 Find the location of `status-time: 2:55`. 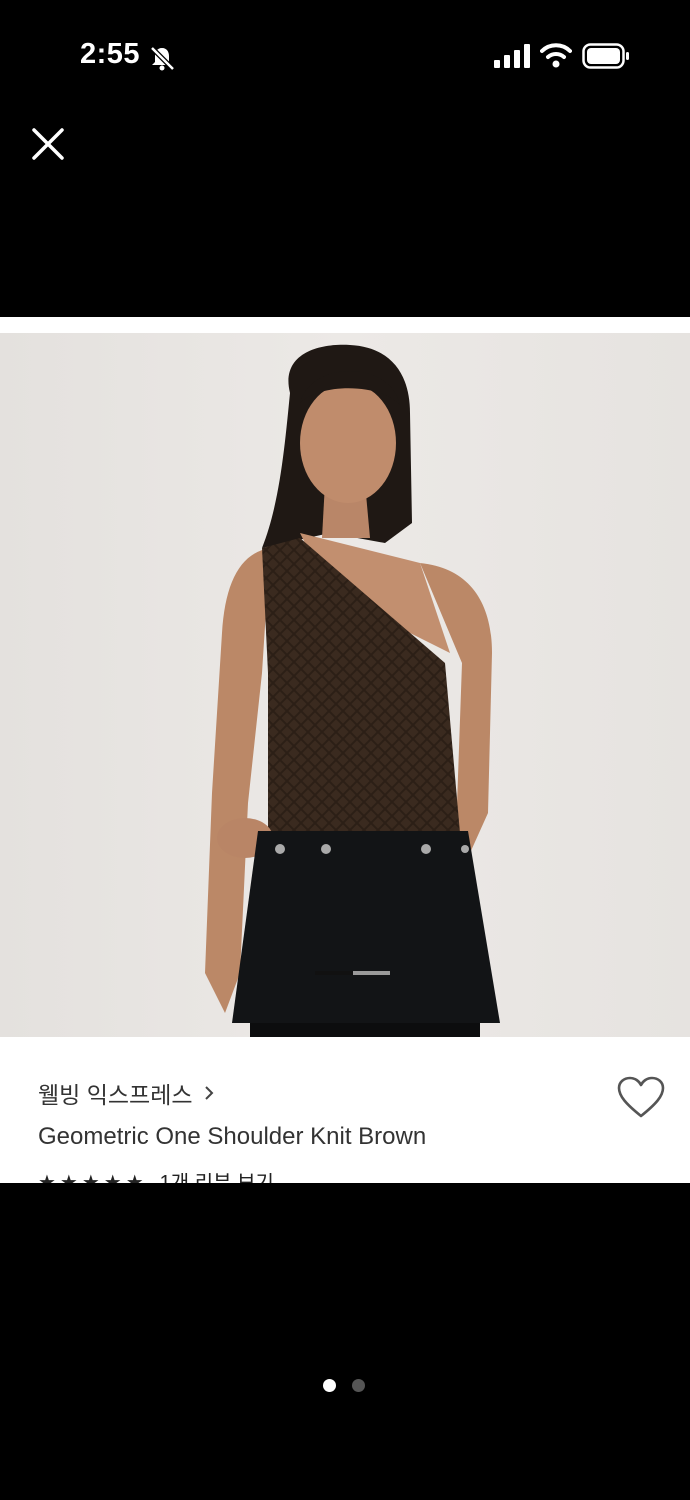

status-time: 2:55 is located at coordinates (110, 54).